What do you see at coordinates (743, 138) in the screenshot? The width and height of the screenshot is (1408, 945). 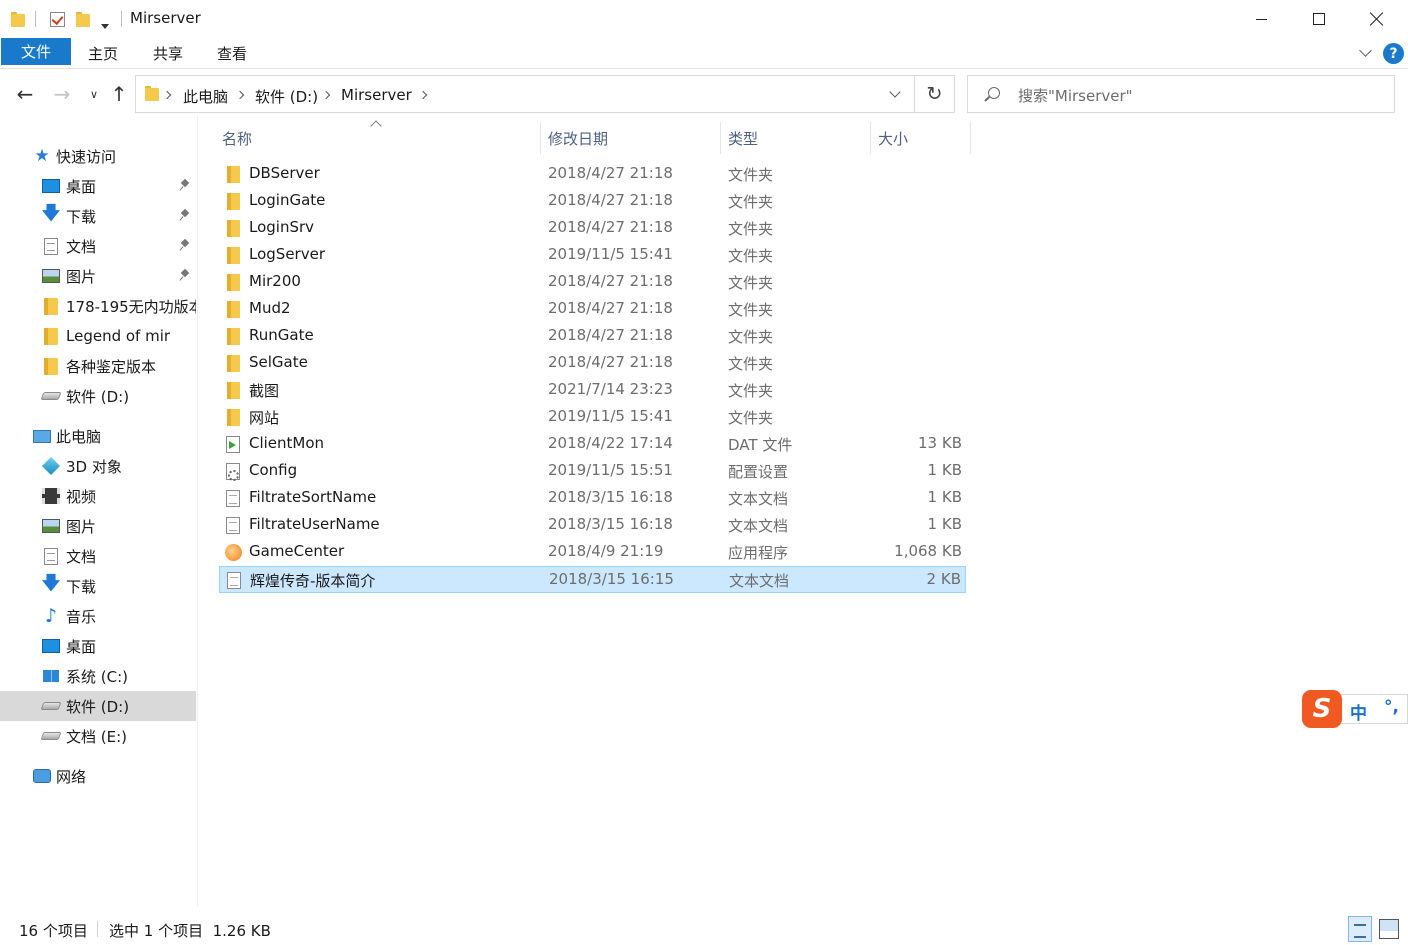 I see `column-header-type: 类型` at bounding box center [743, 138].